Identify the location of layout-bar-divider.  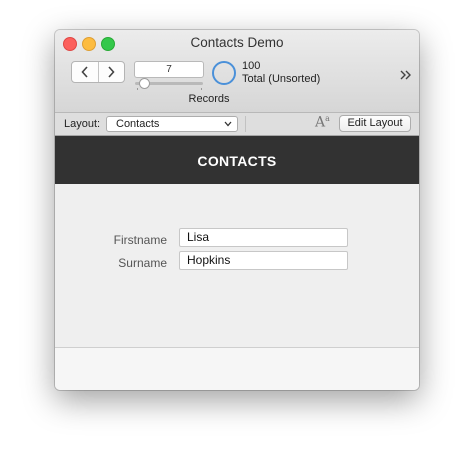
(245, 124).